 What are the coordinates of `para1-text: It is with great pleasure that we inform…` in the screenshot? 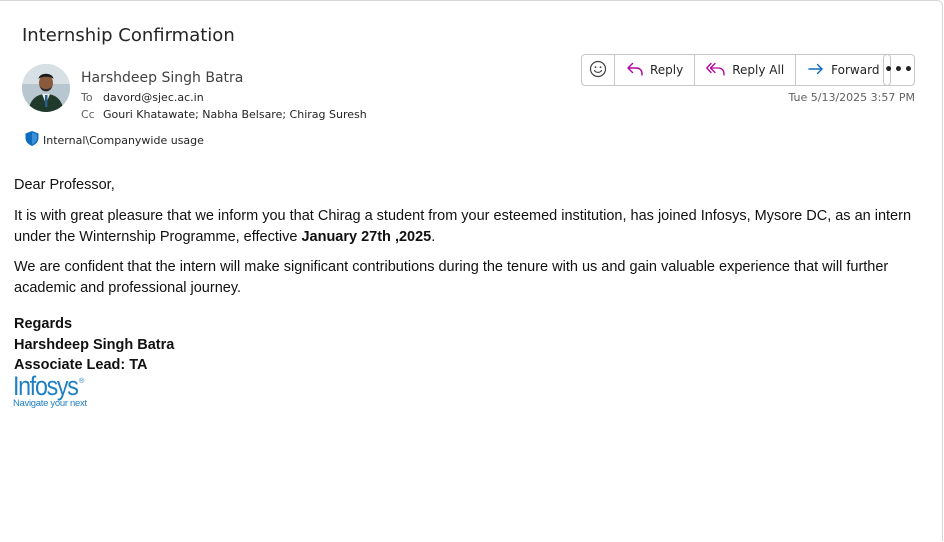 It's located at (463, 226).